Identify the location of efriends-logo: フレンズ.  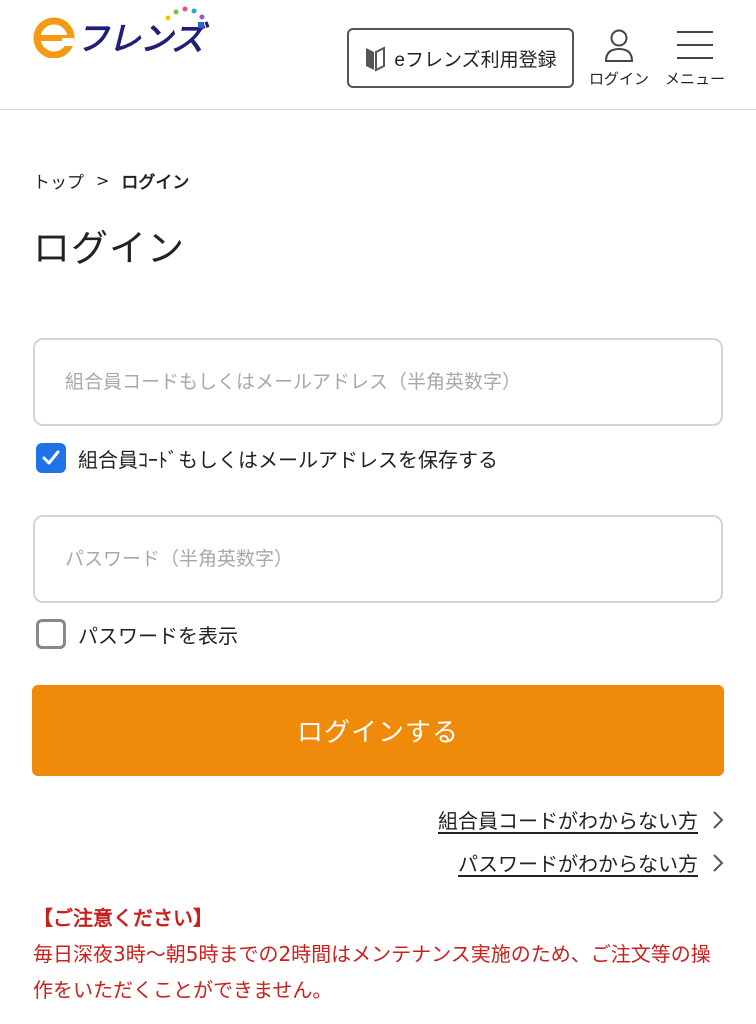
(122, 32).